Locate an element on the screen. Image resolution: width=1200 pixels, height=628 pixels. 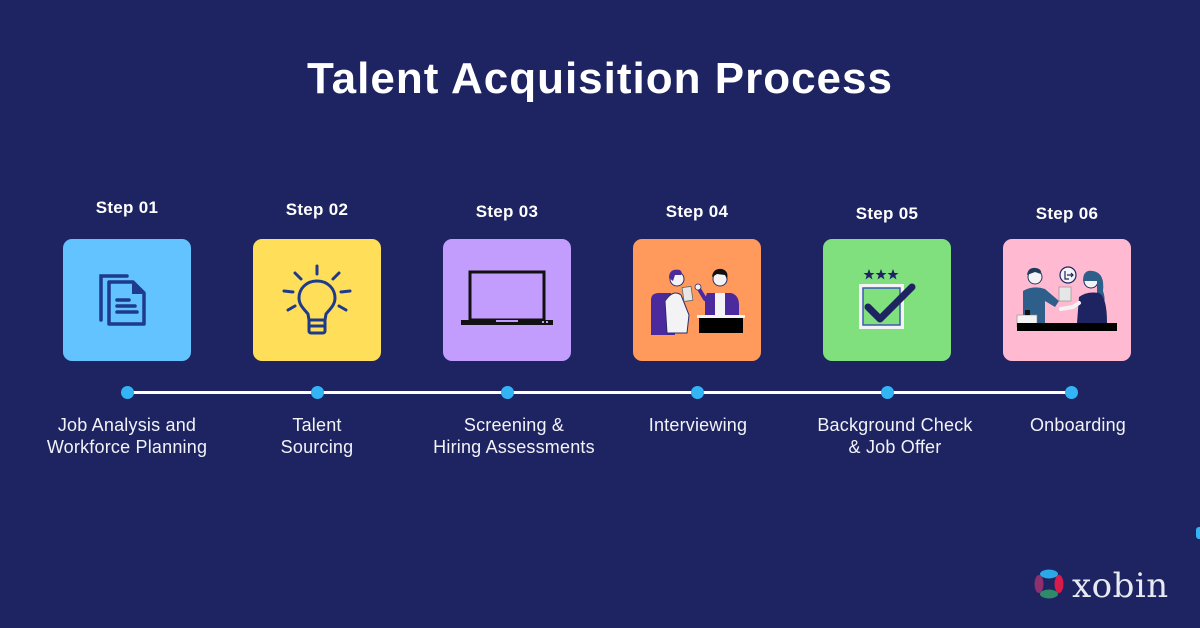
checkbox-stars-icon is located at coordinates (887, 300).